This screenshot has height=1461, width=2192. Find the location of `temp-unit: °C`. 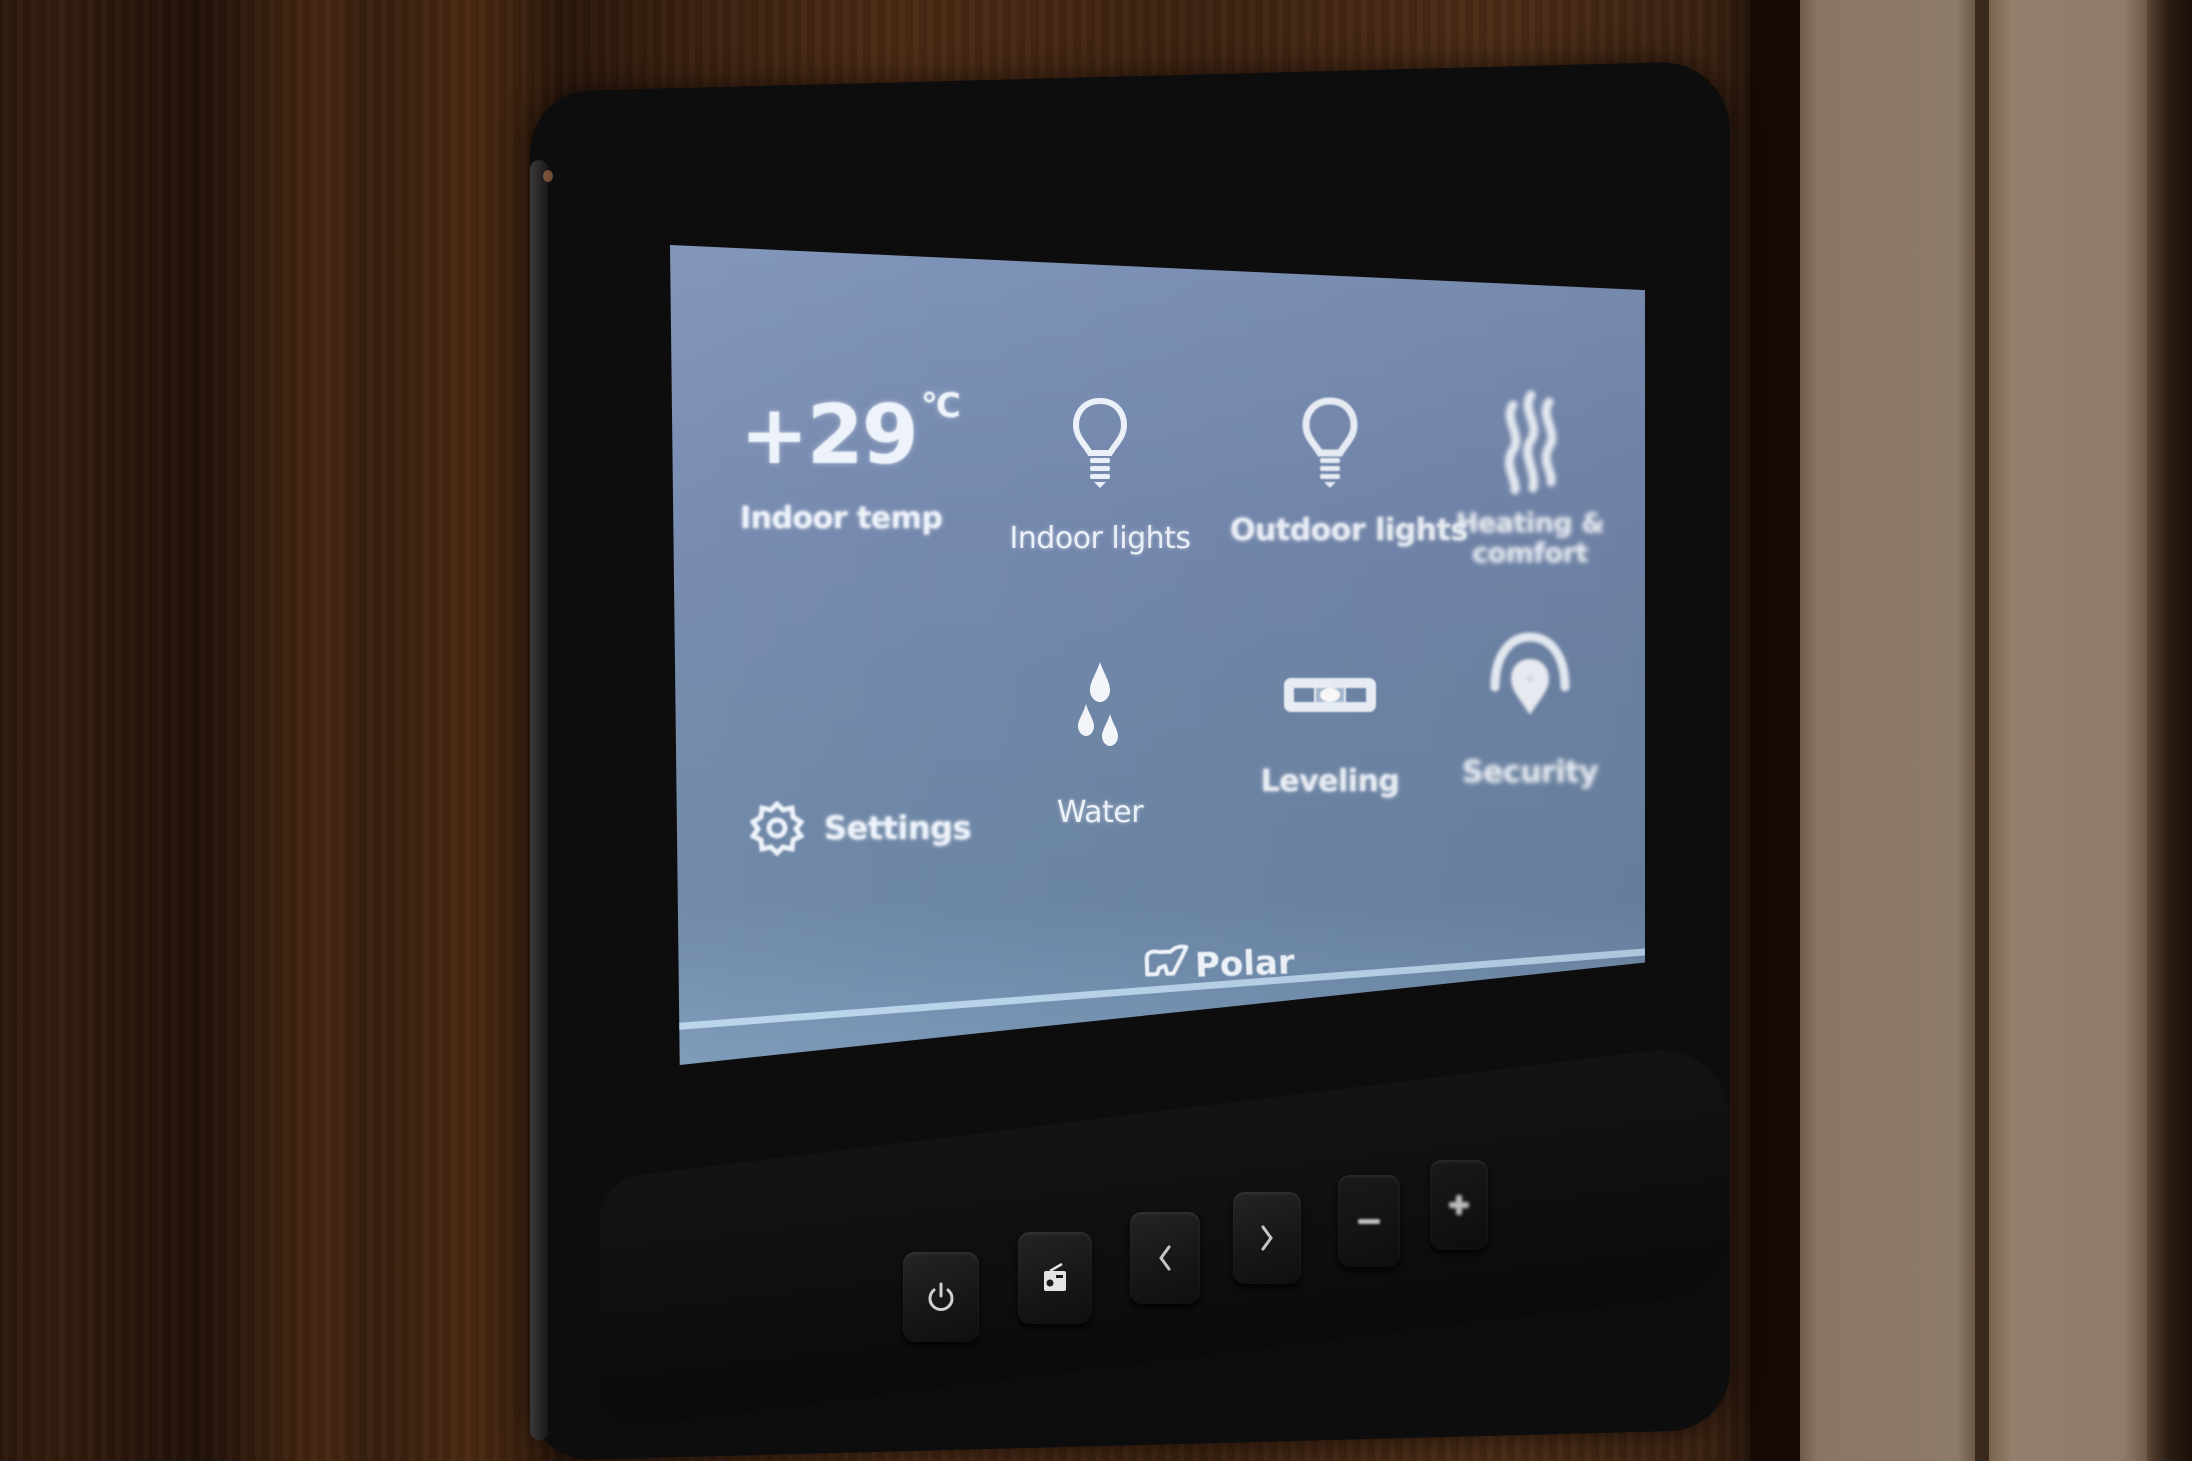

temp-unit: °C is located at coordinates (940, 406).